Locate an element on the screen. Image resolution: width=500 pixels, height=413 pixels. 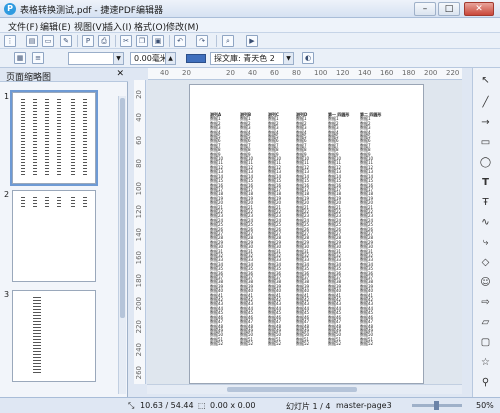
ruler-v-tick: 140 is located at coordinates (139, 235).